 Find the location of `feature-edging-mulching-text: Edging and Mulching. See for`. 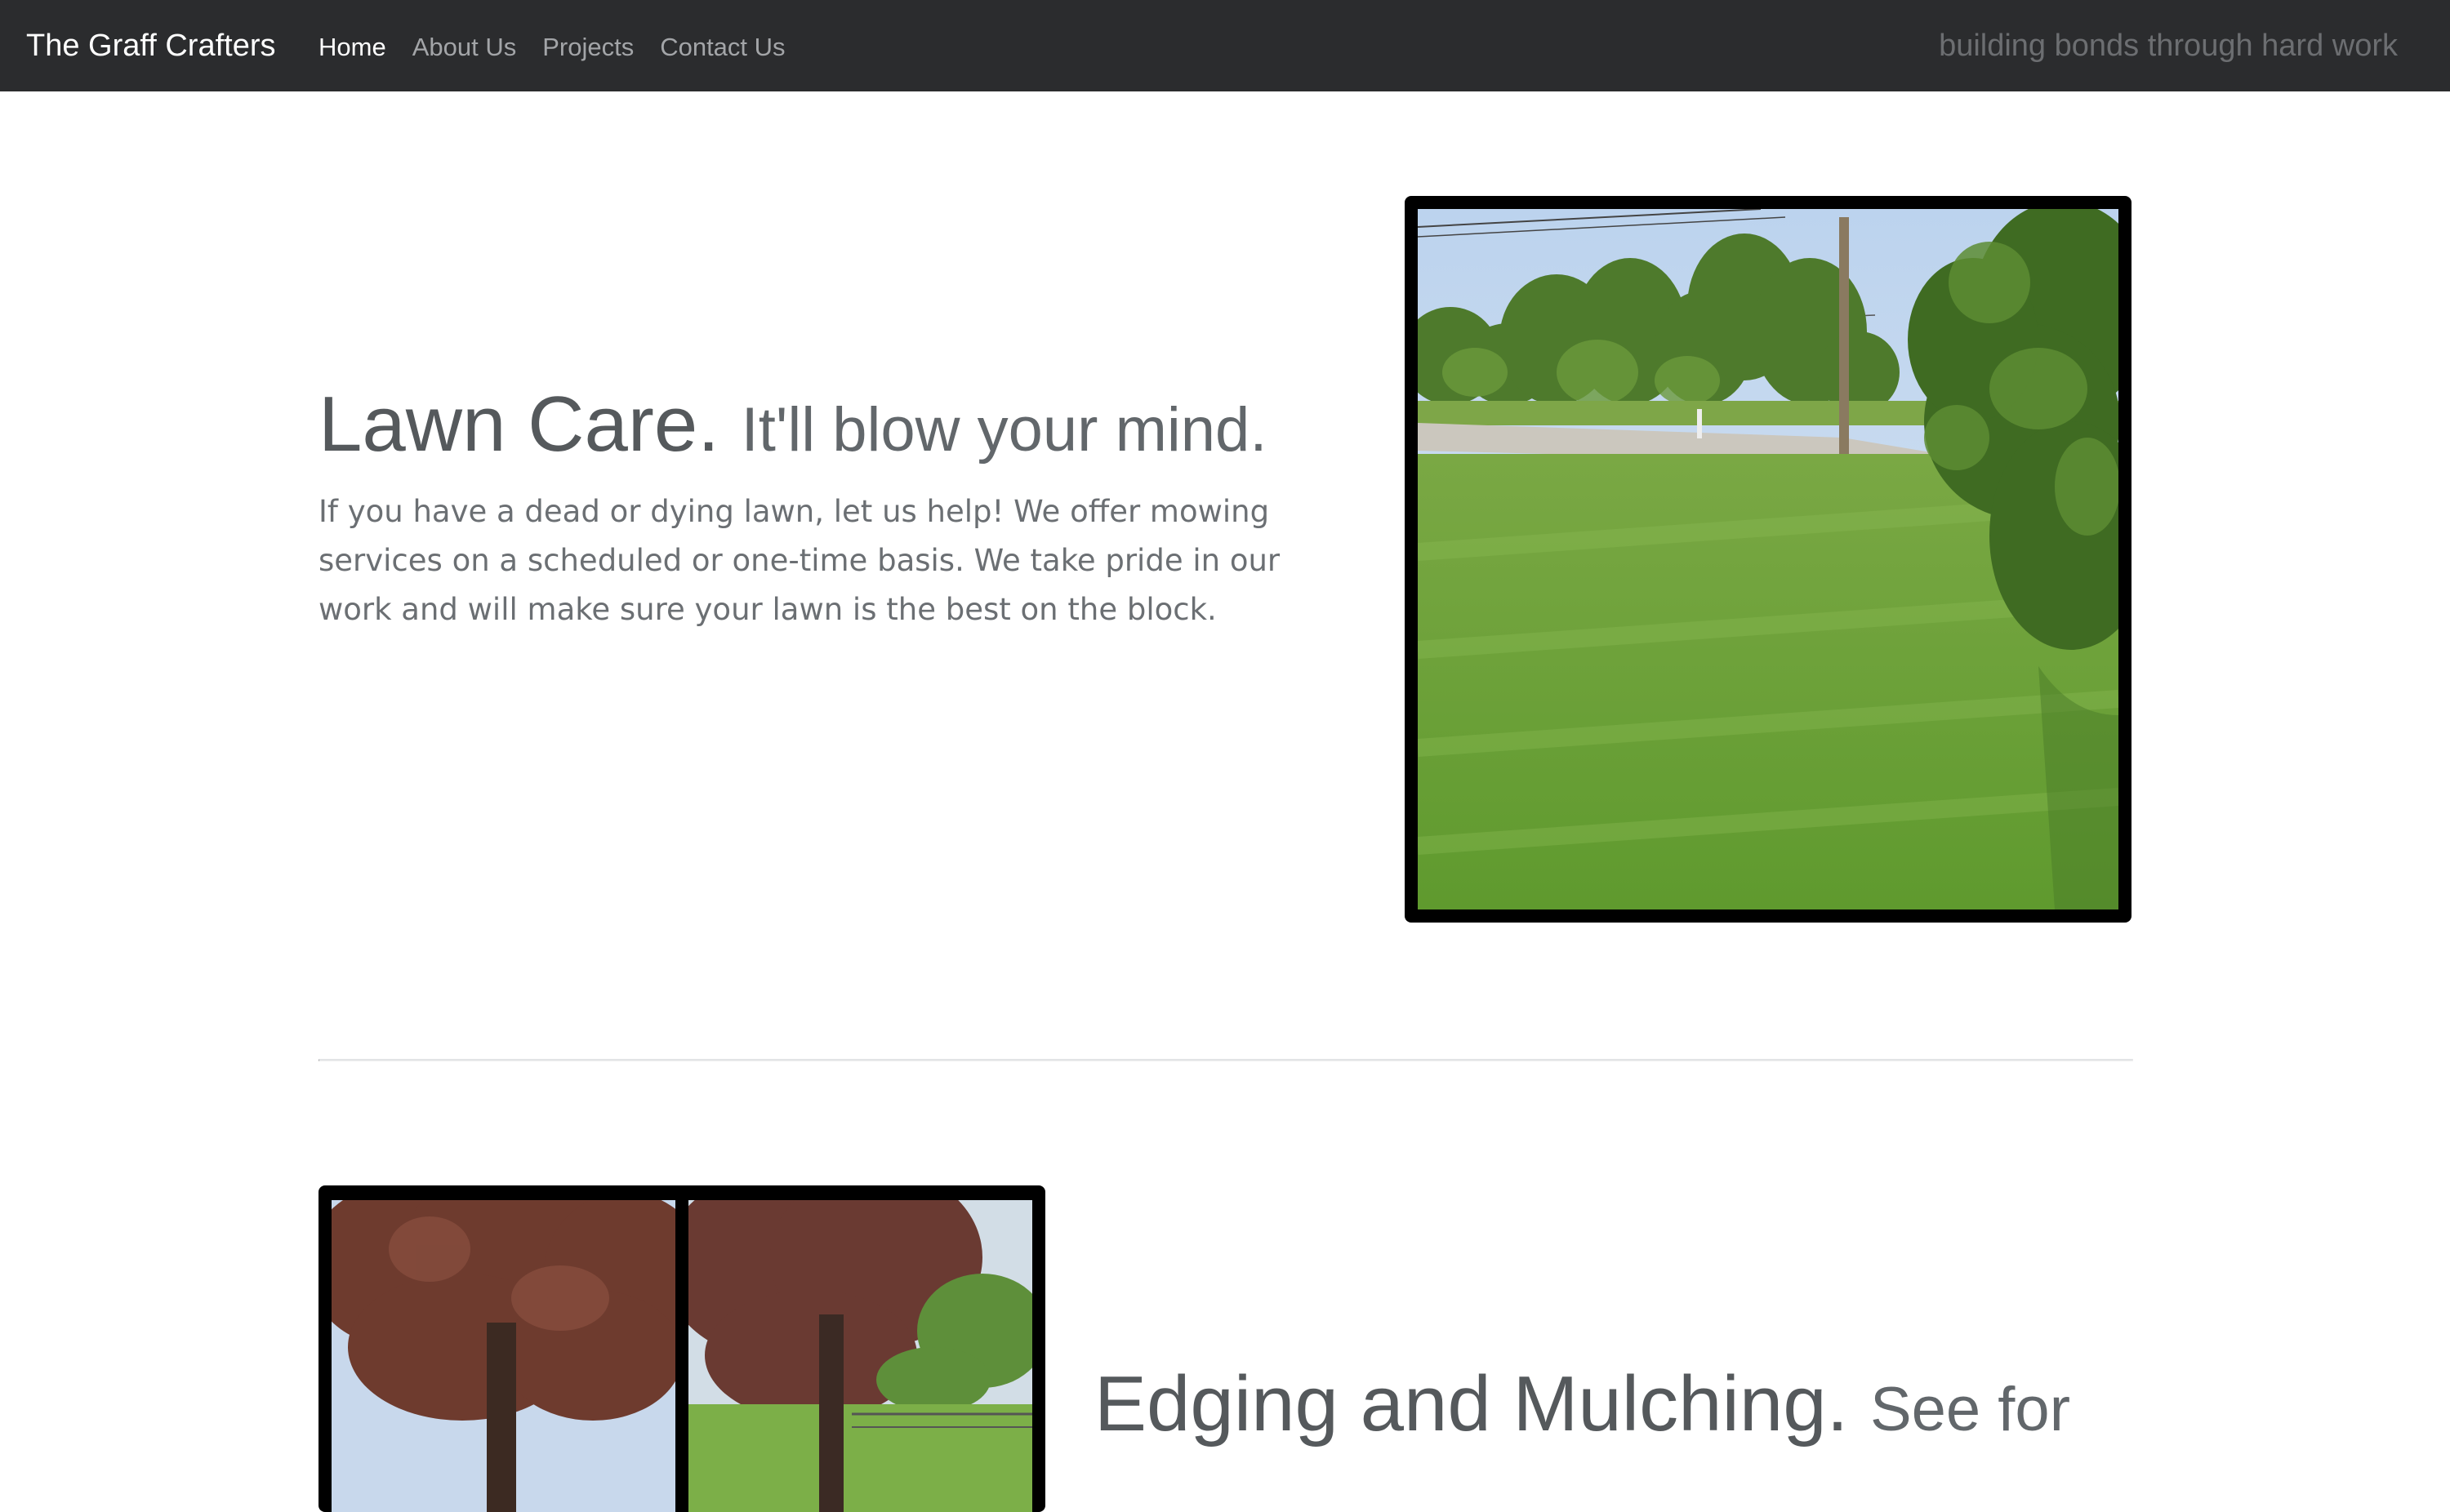

feature-edging-mulching-text: Edging and Mulching. See for is located at coordinates (1582, 1407).